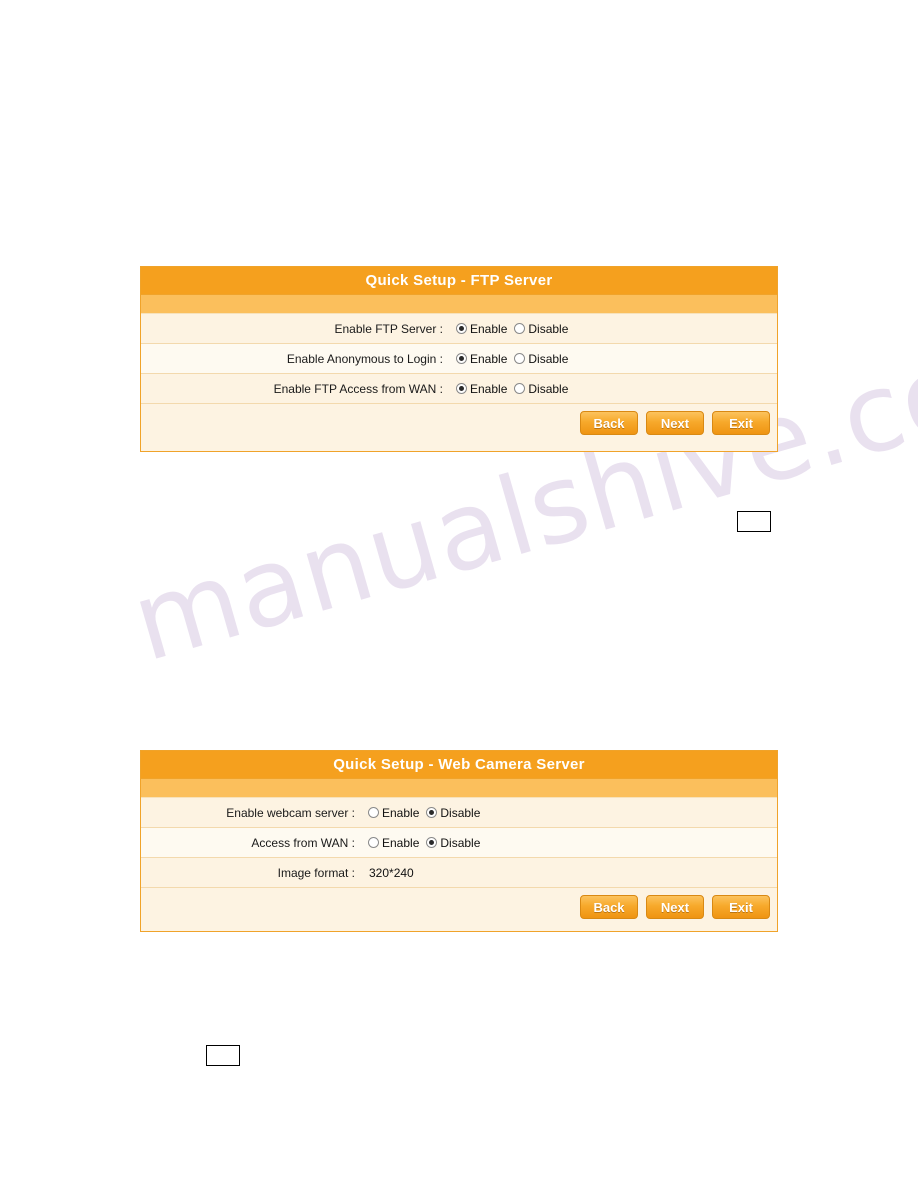 This screenshot has width=918, height=1188. I want to click on row-access-from-wan: Access from WAN : Enable Disable, so click(459, 843).